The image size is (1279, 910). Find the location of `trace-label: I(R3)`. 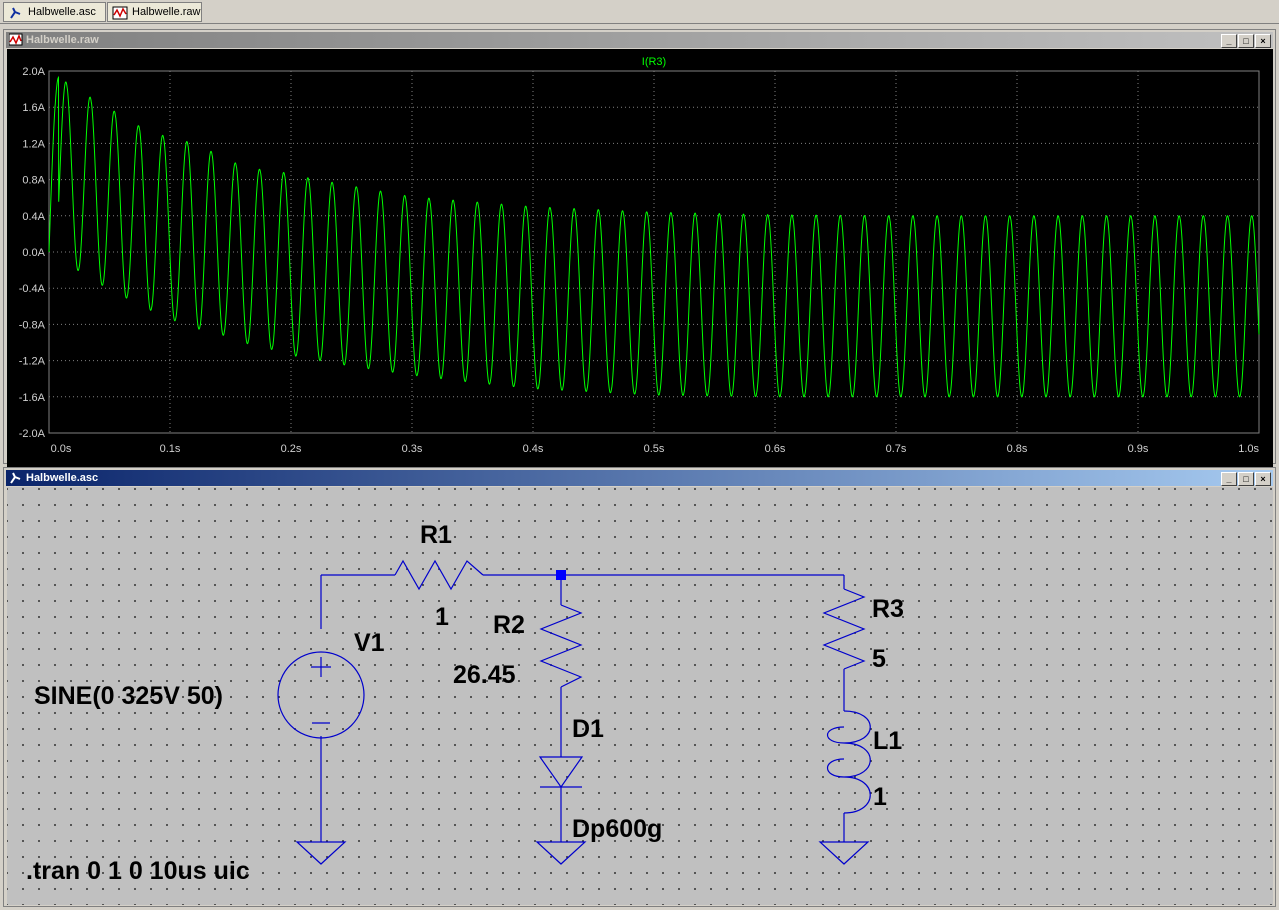

trace-label: I(R3) is located at coordinates (654, 62).